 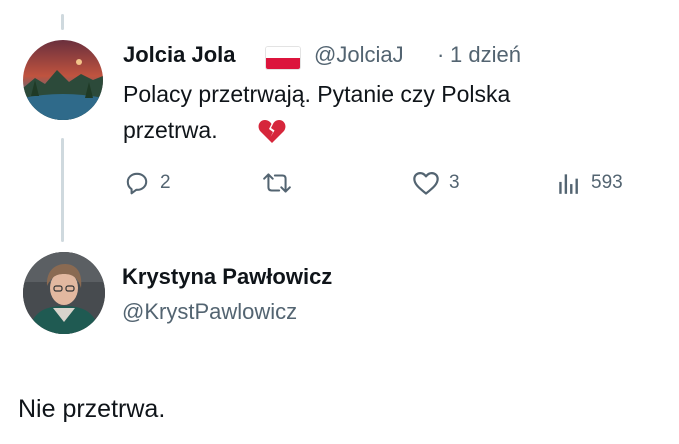 I want to click on reply-text-line1: Polacy przetrwają. Pytanie czy Polska, so click(x=317, y=94).